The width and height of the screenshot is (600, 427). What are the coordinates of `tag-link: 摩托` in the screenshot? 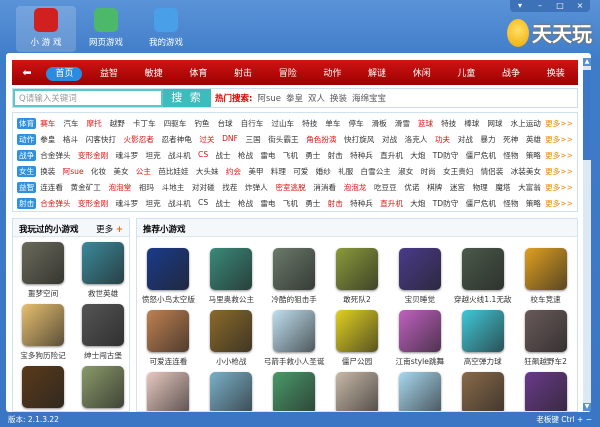 It's located at (94, 123).